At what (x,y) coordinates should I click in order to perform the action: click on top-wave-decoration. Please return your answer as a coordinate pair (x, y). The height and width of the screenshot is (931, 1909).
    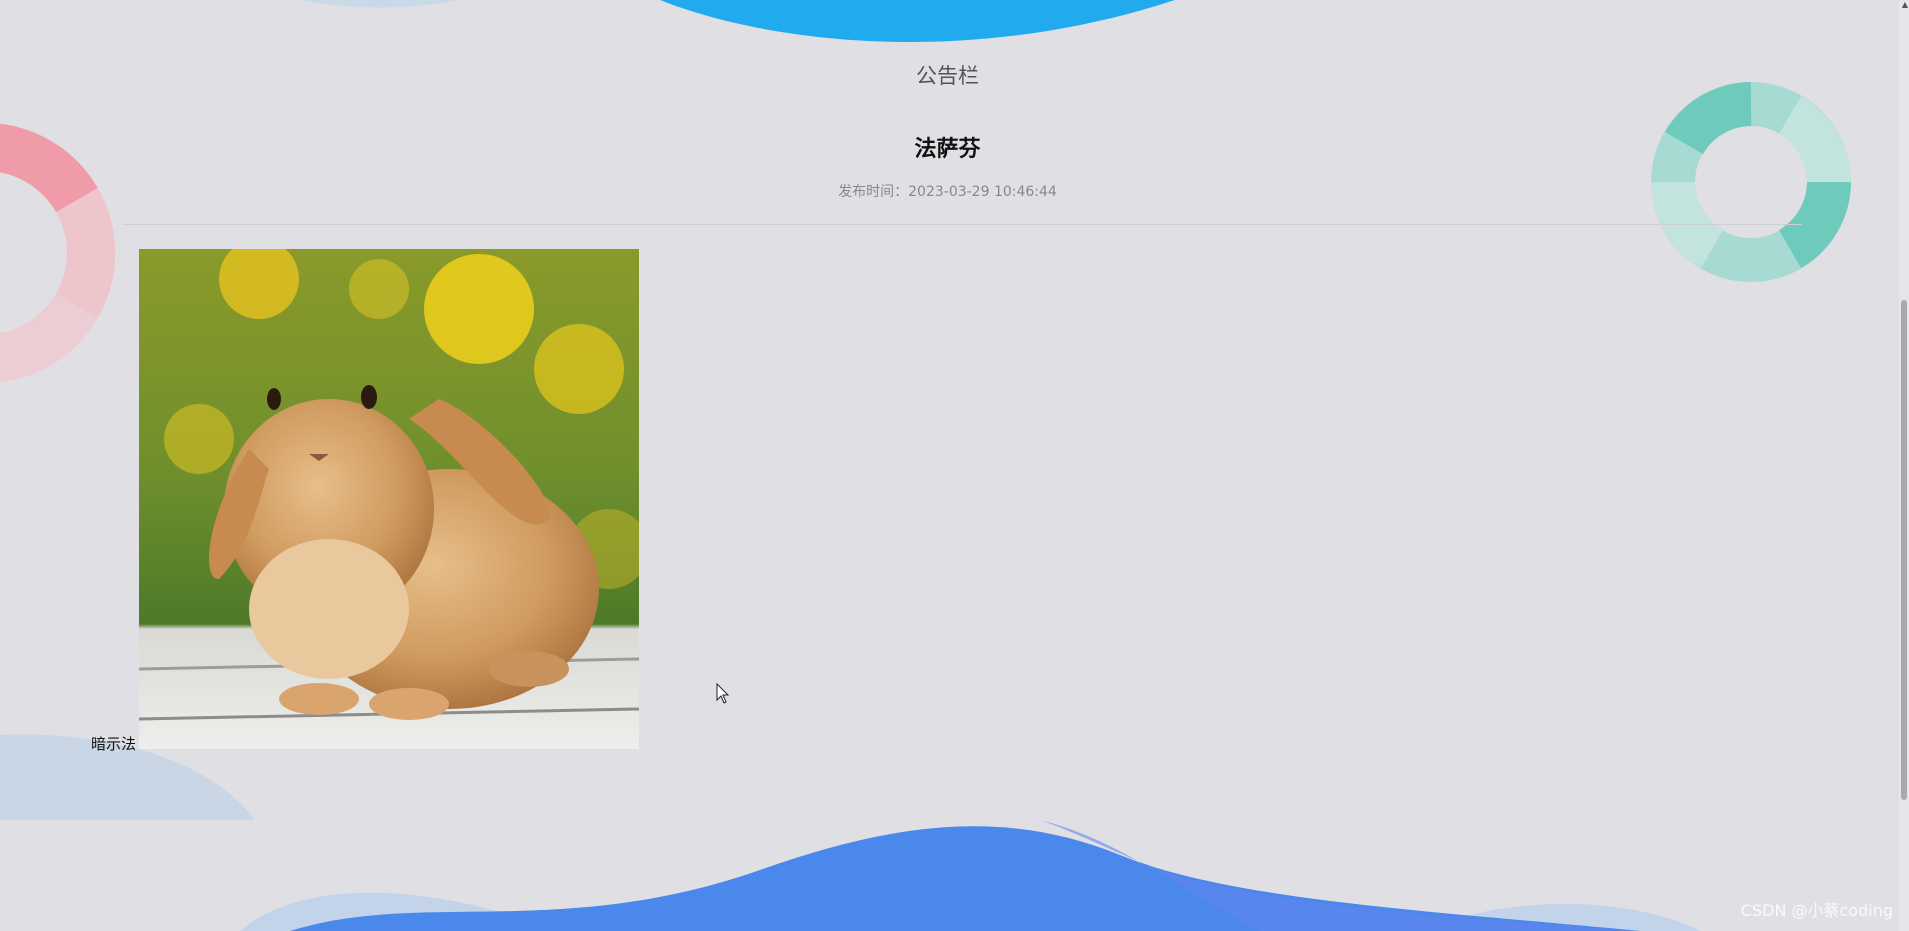
    Looking at the image, I should click on (737, 21).